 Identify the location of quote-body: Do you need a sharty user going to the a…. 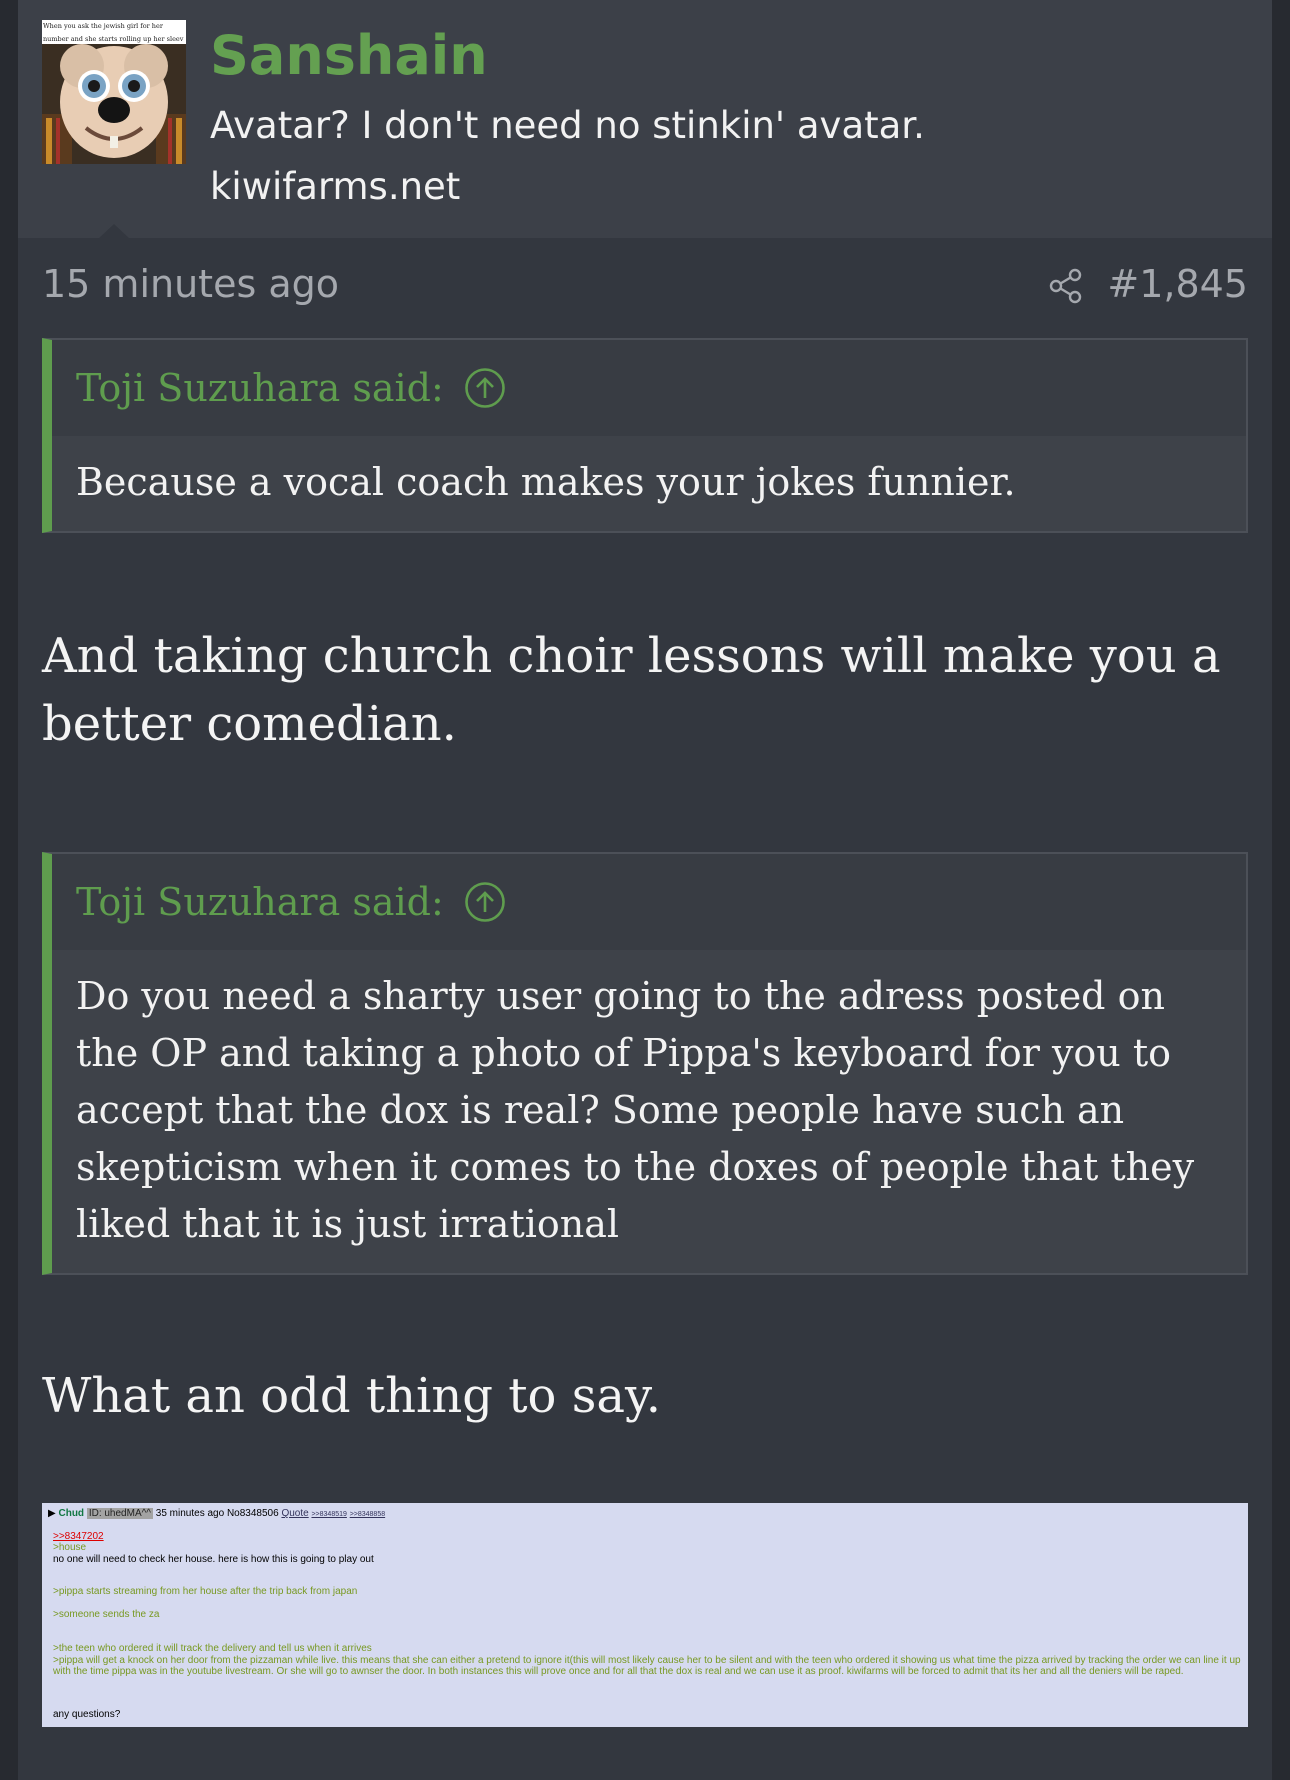
(635, 1110).